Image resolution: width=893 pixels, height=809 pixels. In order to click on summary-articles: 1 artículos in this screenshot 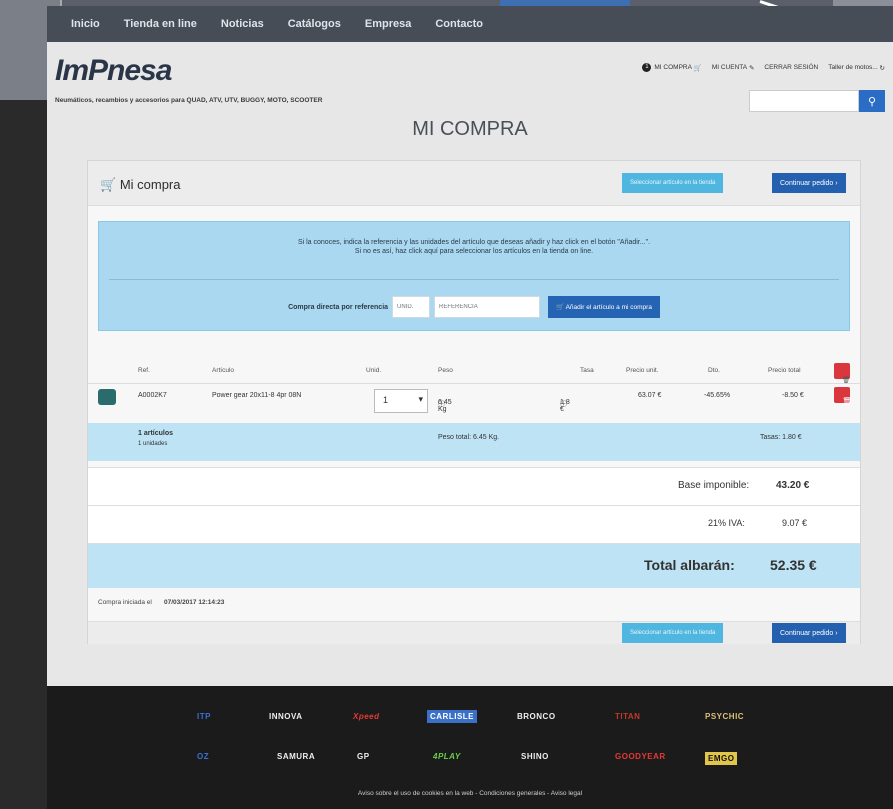, I will do `click(156, 433)`.